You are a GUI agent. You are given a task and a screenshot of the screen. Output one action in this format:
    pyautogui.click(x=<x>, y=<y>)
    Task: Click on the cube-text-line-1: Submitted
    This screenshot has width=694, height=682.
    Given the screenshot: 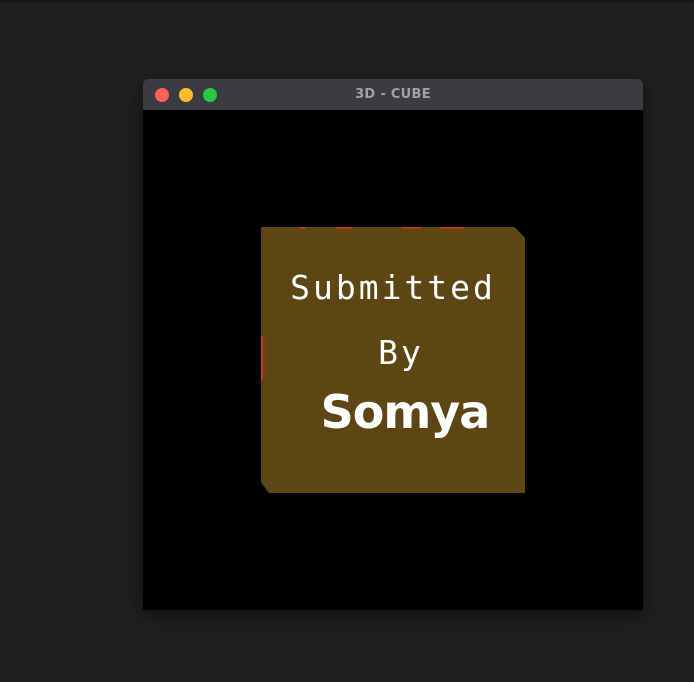 What is the action you would take?
    pyautogui.click(x=393, y=287)
    